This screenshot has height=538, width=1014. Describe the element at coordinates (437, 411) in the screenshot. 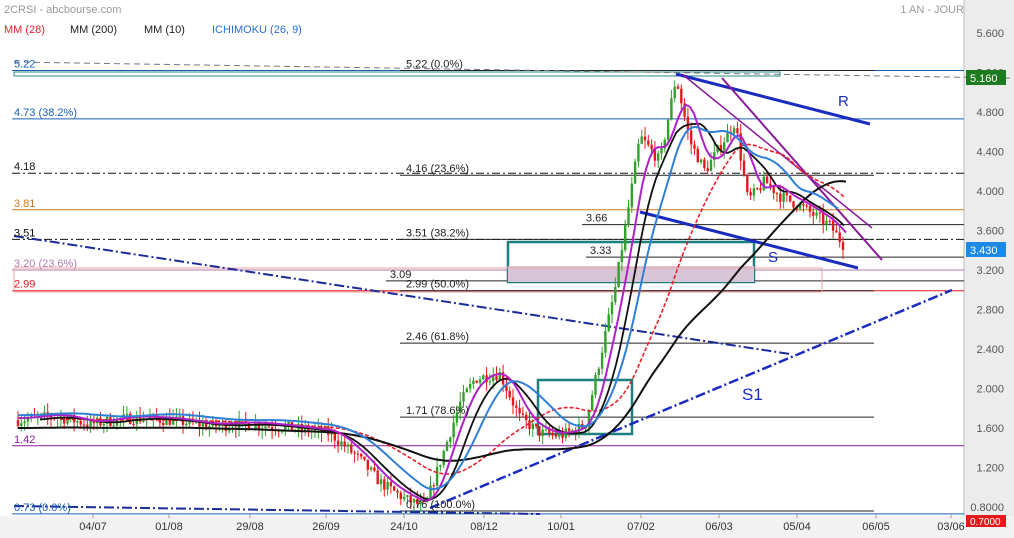

I see `fibonacci-label: 1.71 (78.6%)` at that location.